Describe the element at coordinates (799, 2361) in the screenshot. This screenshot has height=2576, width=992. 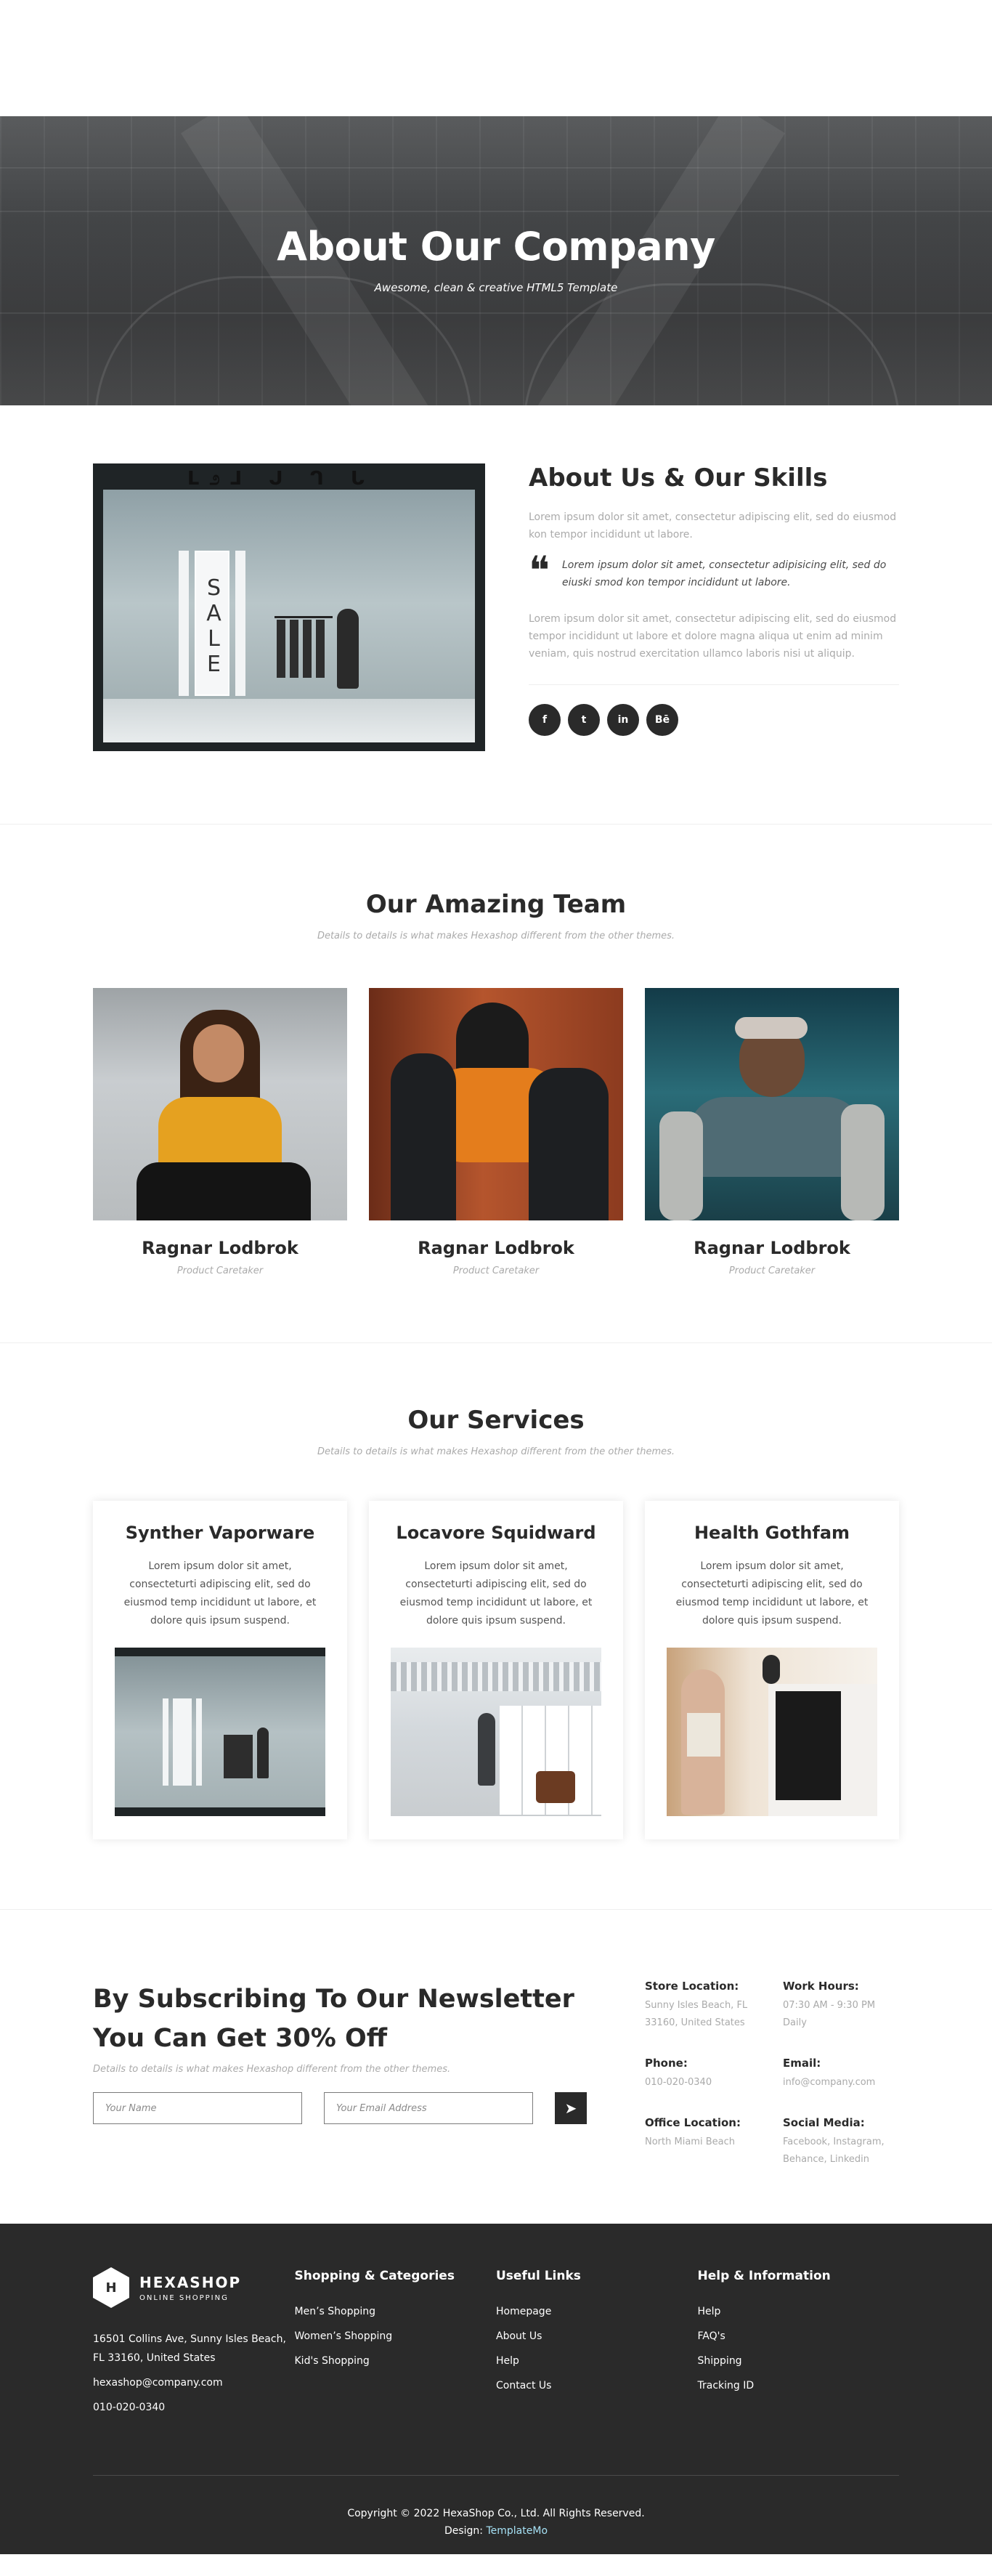
I see `footer-link: Shipping` at that location.